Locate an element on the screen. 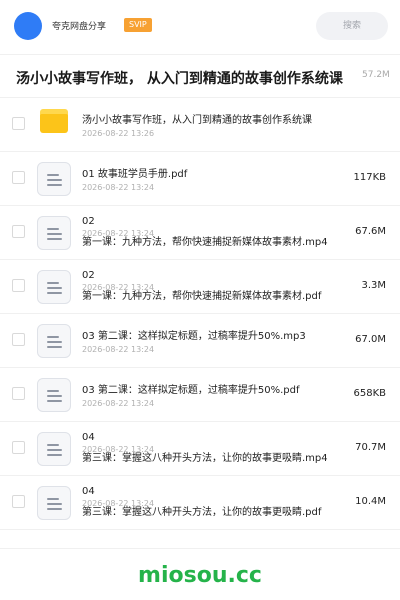 The height and width of the screenshot is (600, 400). file-size: 67.0M is located at coordinates (370, 339).